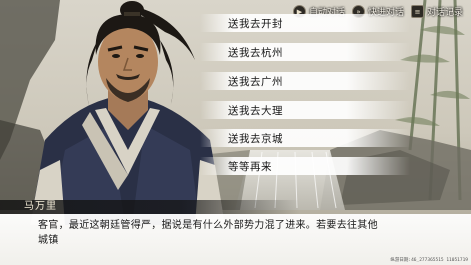 Image resolution: width=471 pixels, height=265 pixels. I want to click on log-icon: ≡, so click(417, 11).